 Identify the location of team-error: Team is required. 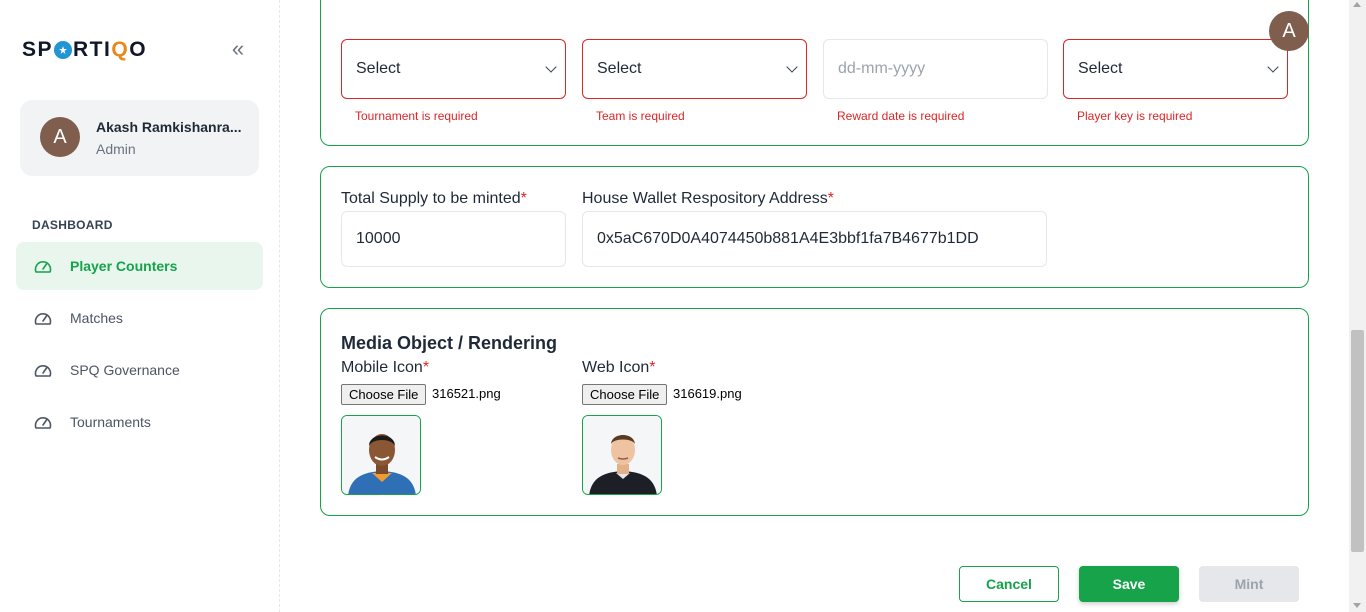
(640, 116).